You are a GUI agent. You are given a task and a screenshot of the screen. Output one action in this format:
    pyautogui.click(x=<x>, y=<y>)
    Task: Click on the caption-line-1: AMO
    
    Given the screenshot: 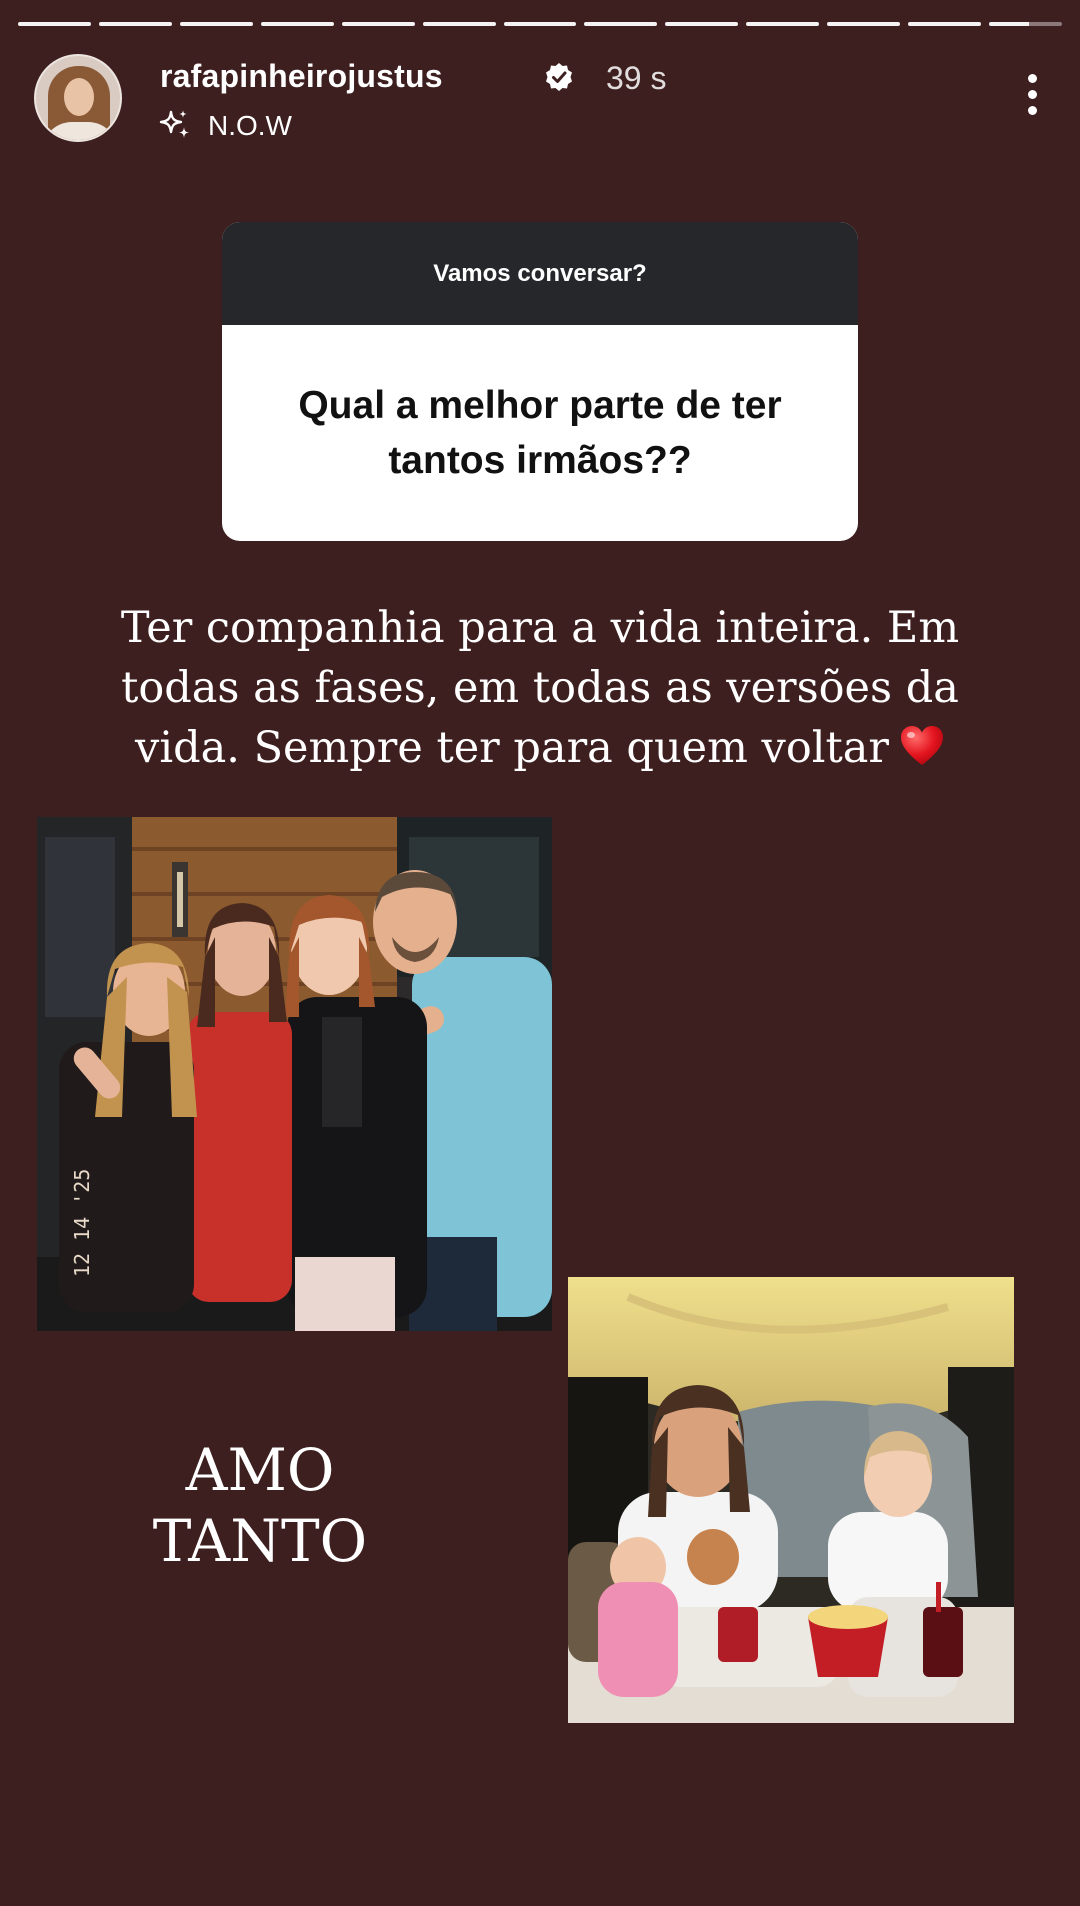 What is the action you would take?
    pyautogui.click(x=260, y=1470)
    